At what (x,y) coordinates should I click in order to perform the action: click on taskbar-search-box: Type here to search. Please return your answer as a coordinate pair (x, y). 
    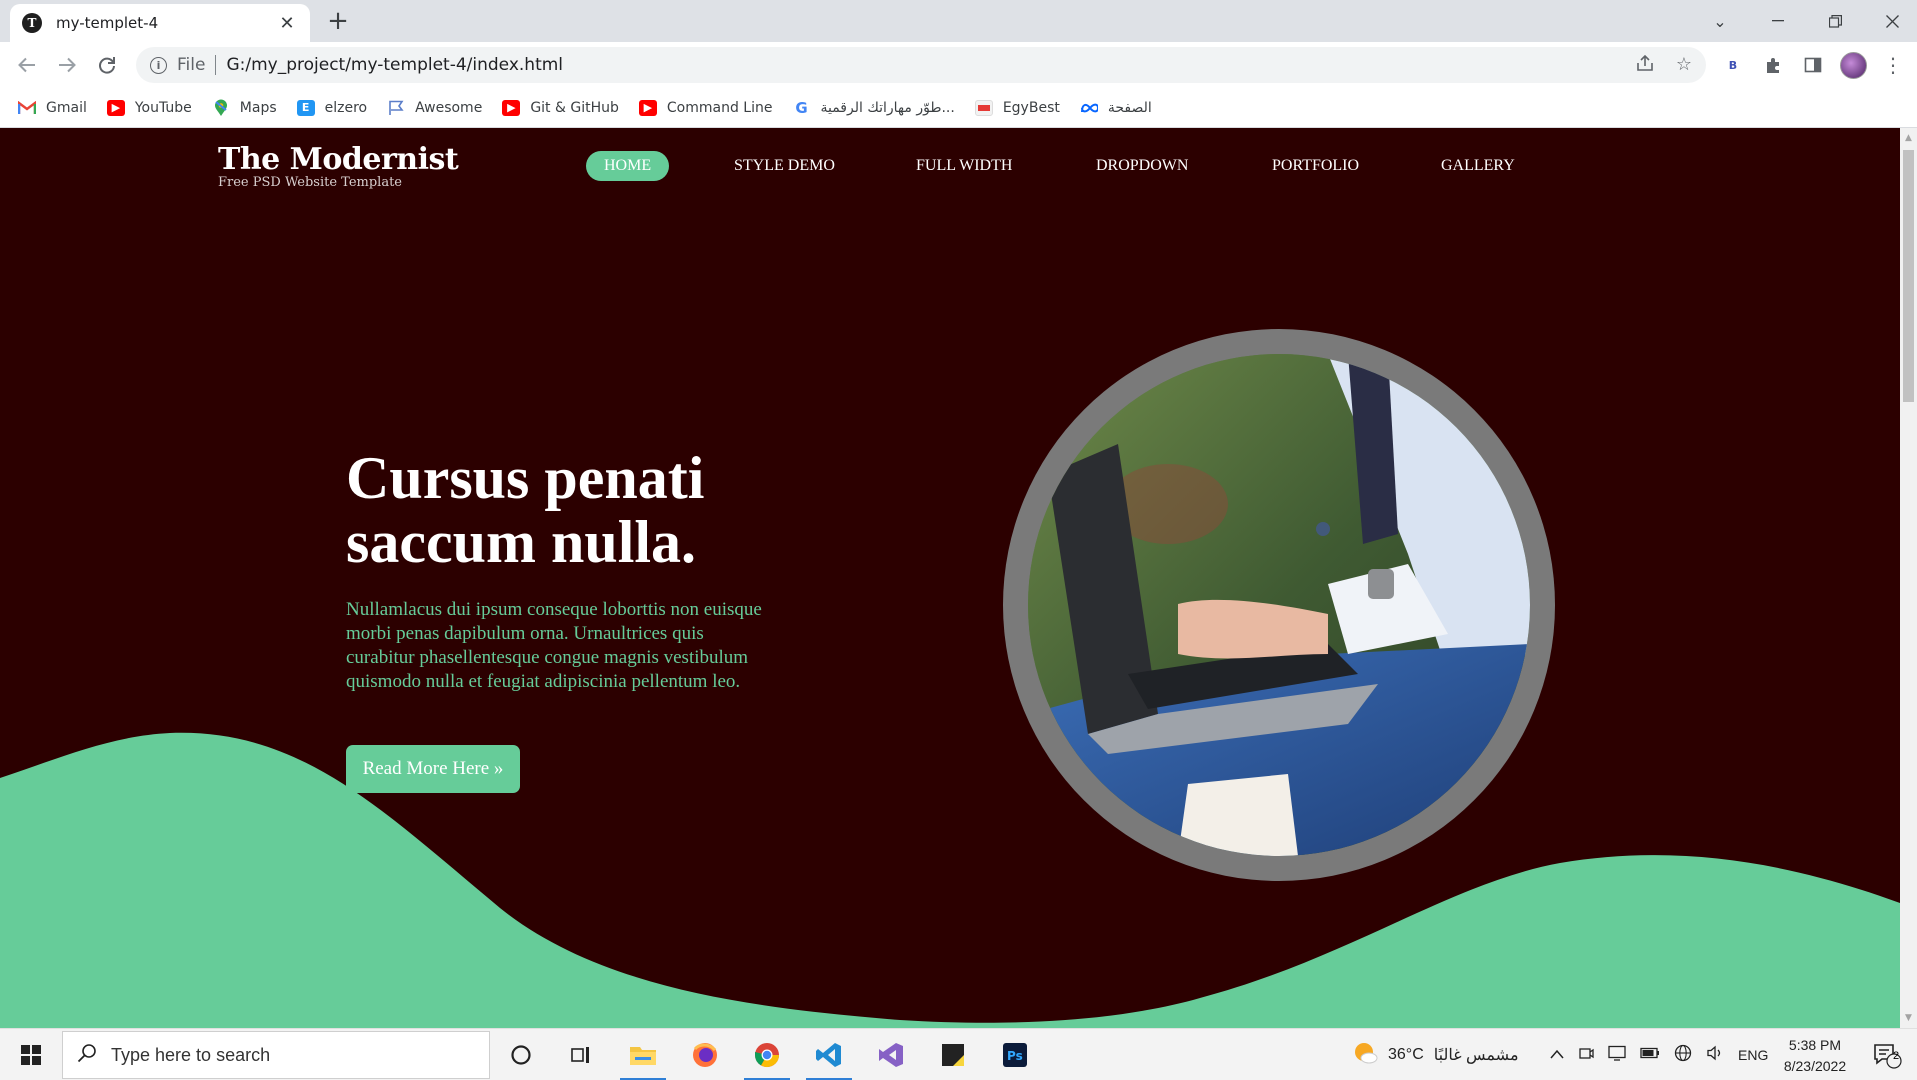
    Looking at the image, I should click on (276, 1055).